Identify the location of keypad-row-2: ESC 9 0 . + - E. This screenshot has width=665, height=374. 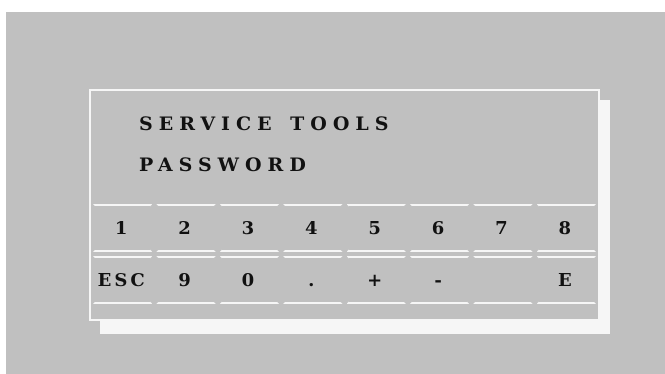
(344, 280).